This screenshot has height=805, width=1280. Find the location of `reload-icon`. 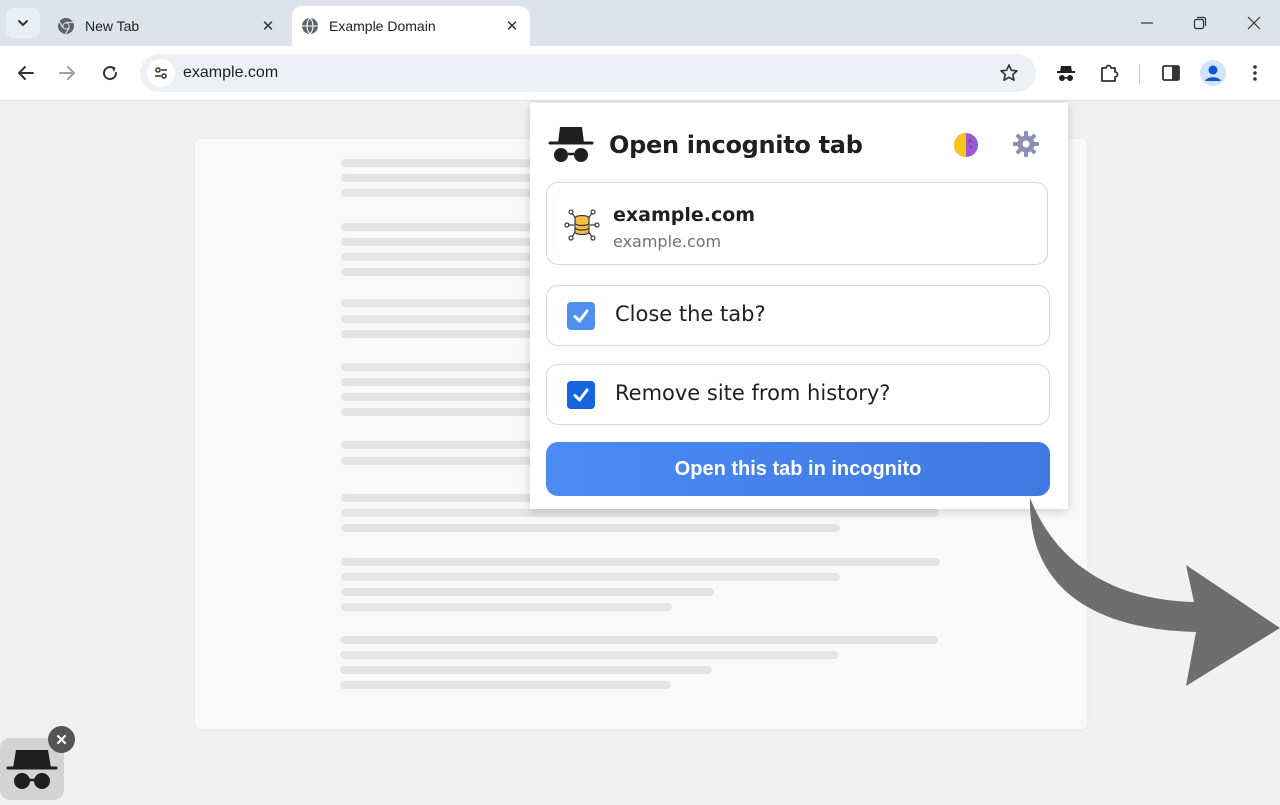

reload-icon is located at coordinates (110, 73).